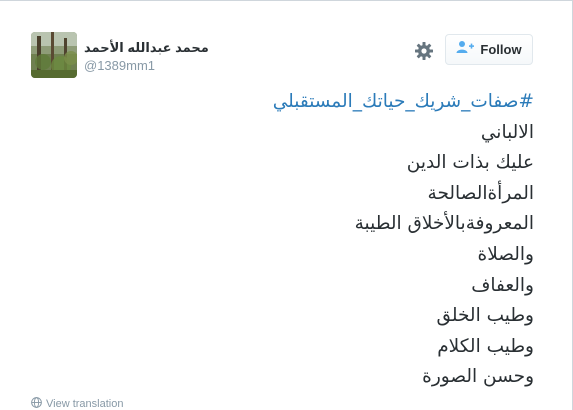 The image size is (573, 410). Describe the element at coordinates (284, 102) in the screenshot. I see `hashtag-link: #صفات_شريك_حياتك_المستقبلي` at that location.